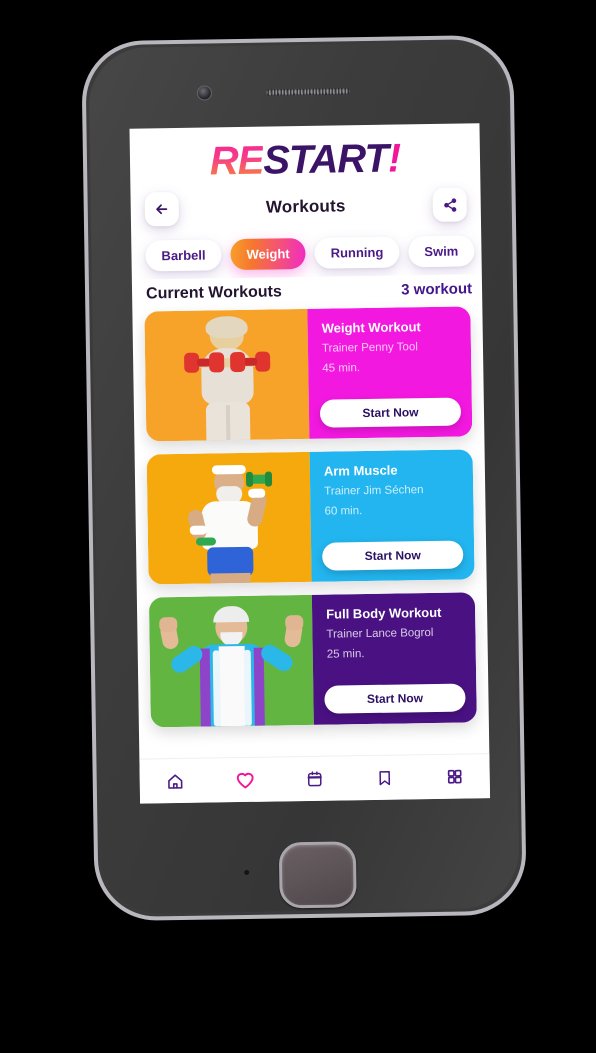 Image resolution: width=596 pixels, height=1053 pixels. I want to click on back-button, so click(162, 209).